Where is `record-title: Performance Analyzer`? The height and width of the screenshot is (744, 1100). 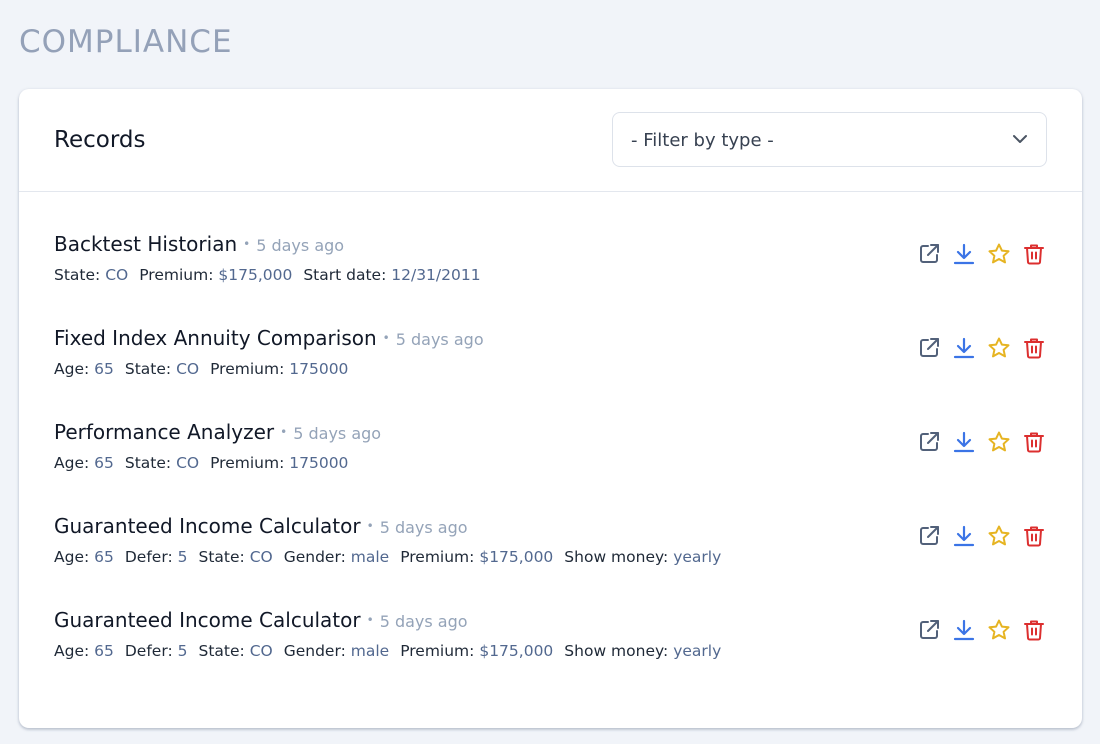 record-title: Performance Analyzer is located at coordinates (164, 432).